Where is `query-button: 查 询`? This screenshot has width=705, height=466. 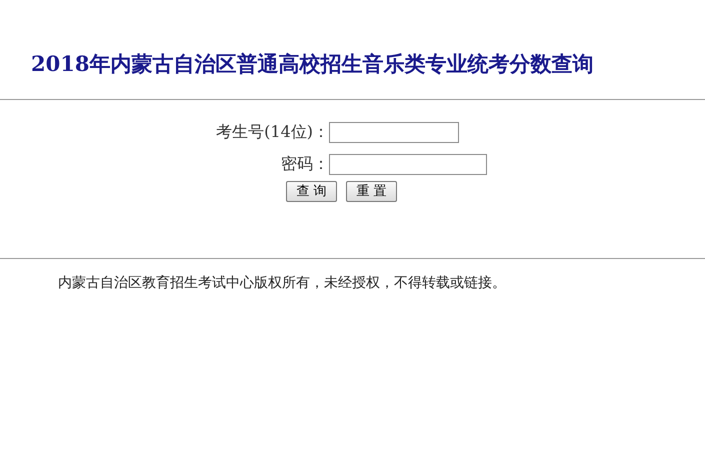
query-button: 查 询 is located at coordinates (311, 191).